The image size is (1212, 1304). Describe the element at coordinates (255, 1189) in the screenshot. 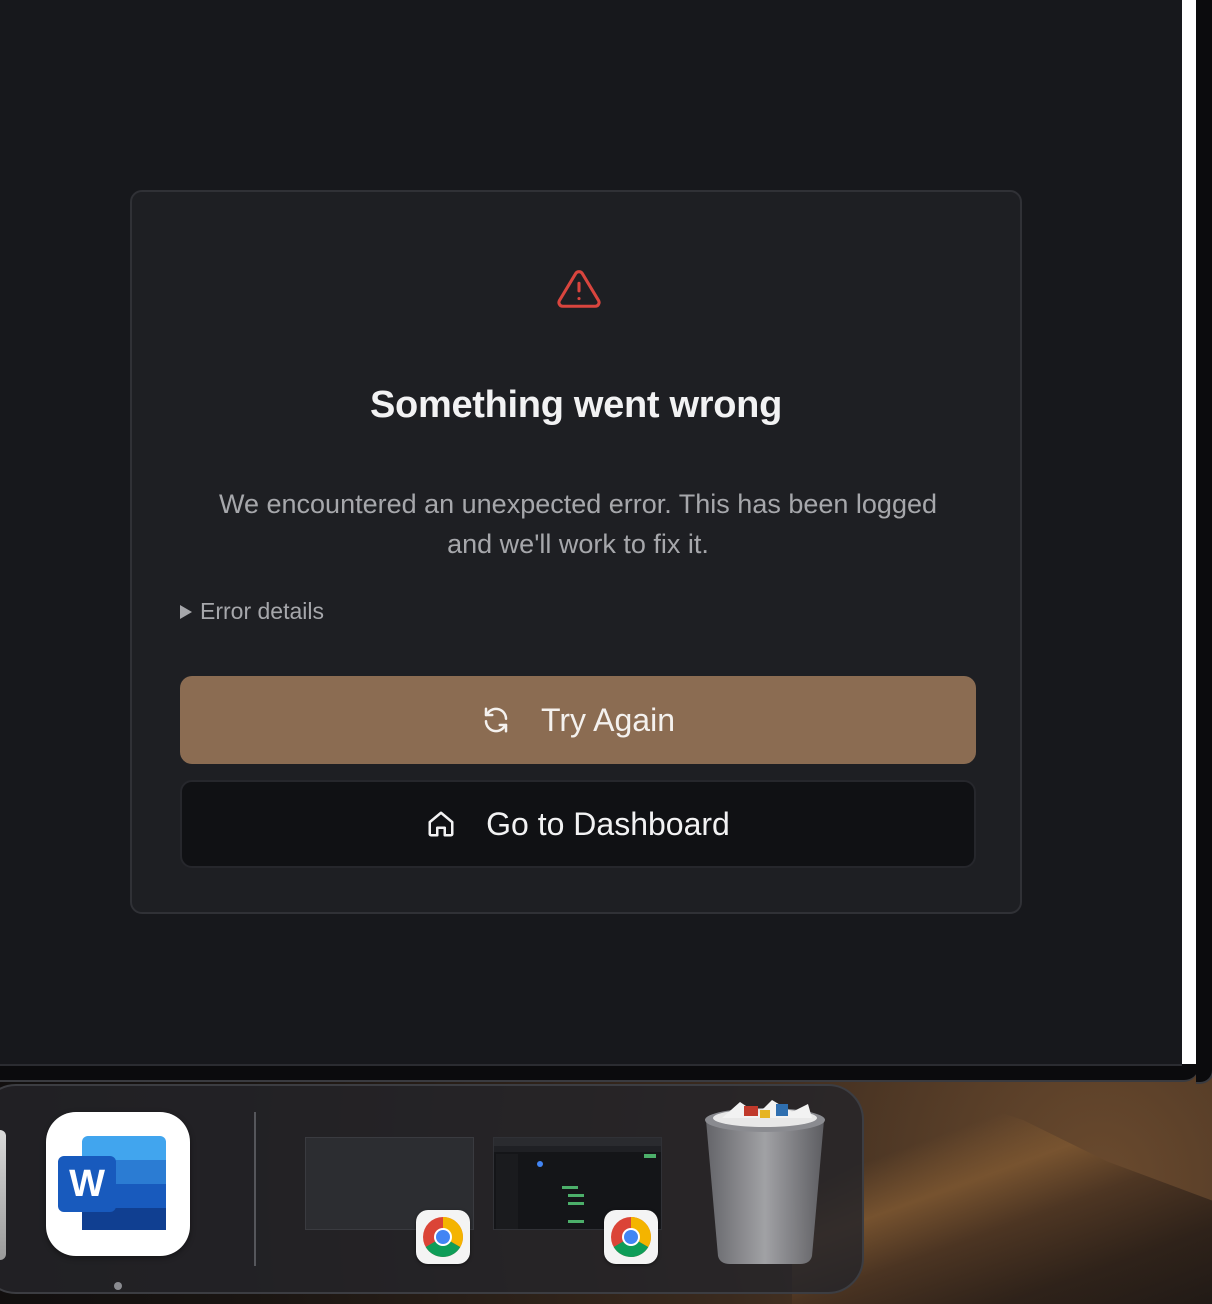

I see `dock-divider` at that location.